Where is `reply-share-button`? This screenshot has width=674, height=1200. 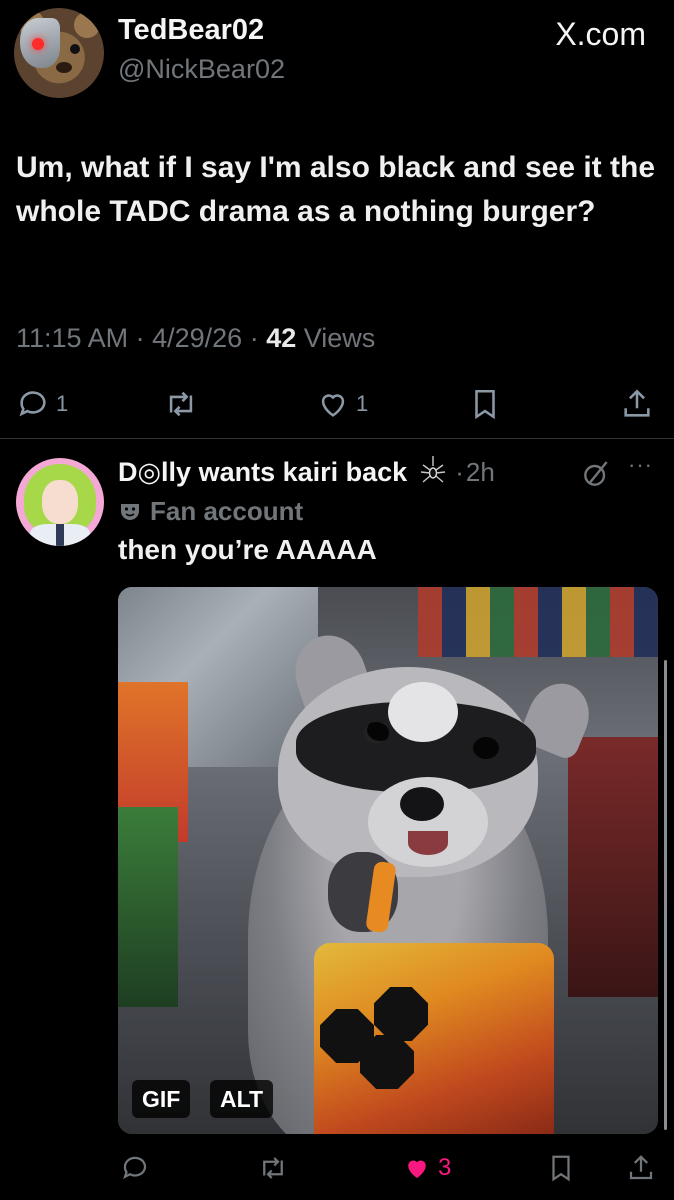 reply-share-button is located at coordinates (641, 1168).